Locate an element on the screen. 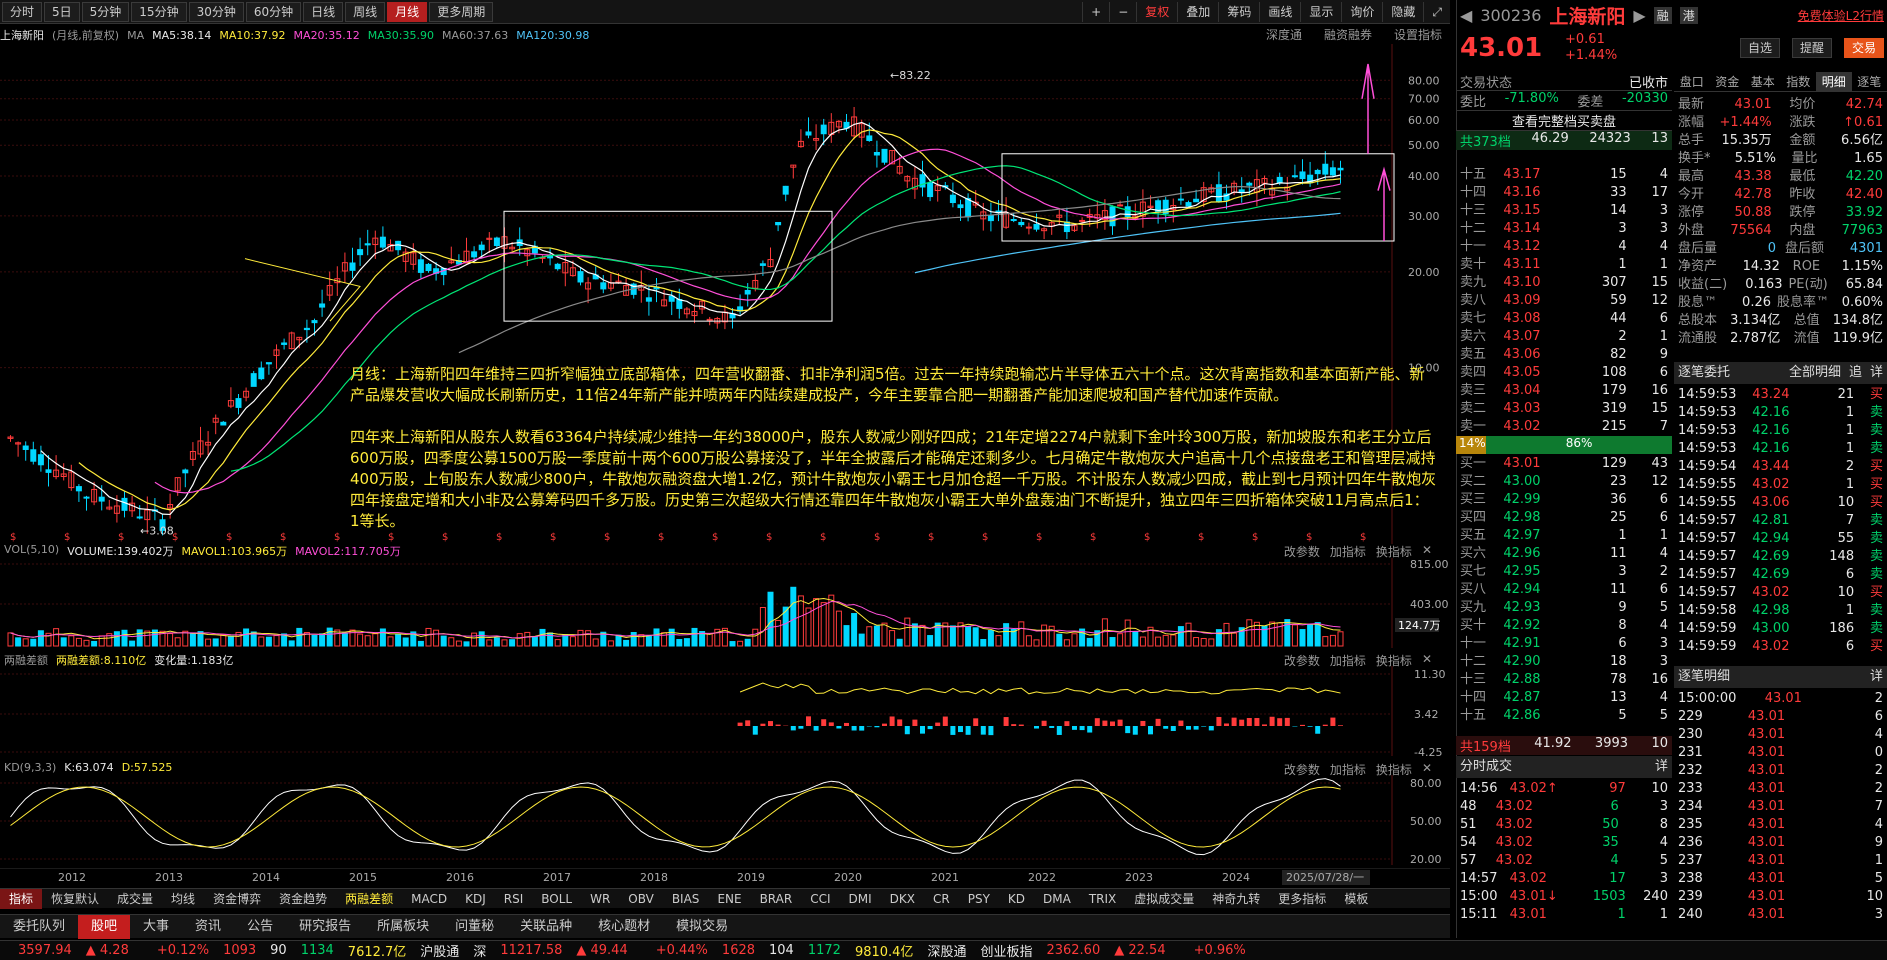 Image resolution: width=1887 pixels, height=960 pixels. info-tab: 所属板块 is located at coordinates (403, 927).